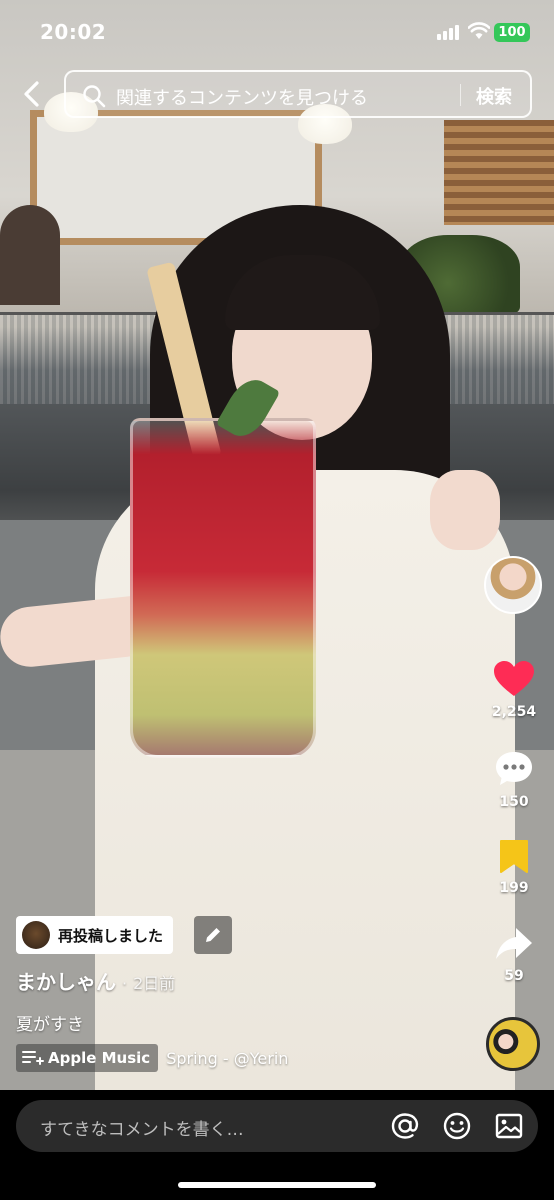 Image resolution: width=554 pixels, height=1200 pixels. Describe the element at coordinates (36, 935) in the screenshot. I see `repost-avatar` at that location.